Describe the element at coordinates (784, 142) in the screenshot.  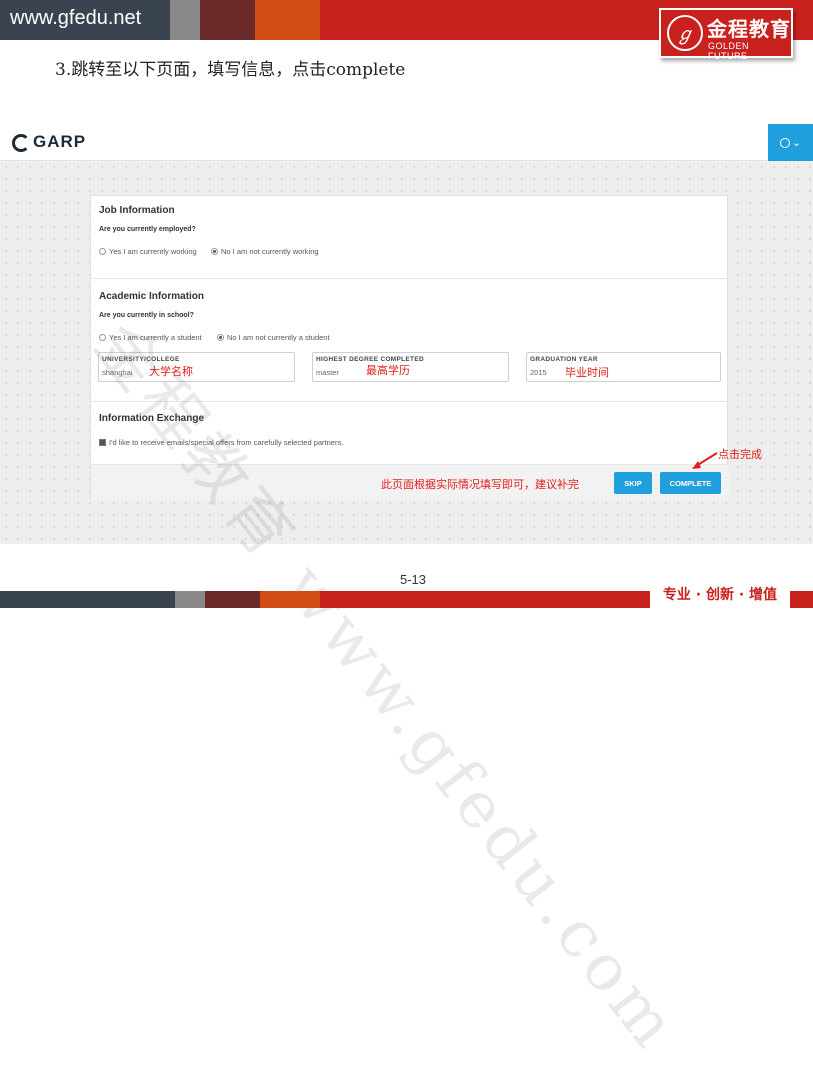
I see `user-icon` at that location.